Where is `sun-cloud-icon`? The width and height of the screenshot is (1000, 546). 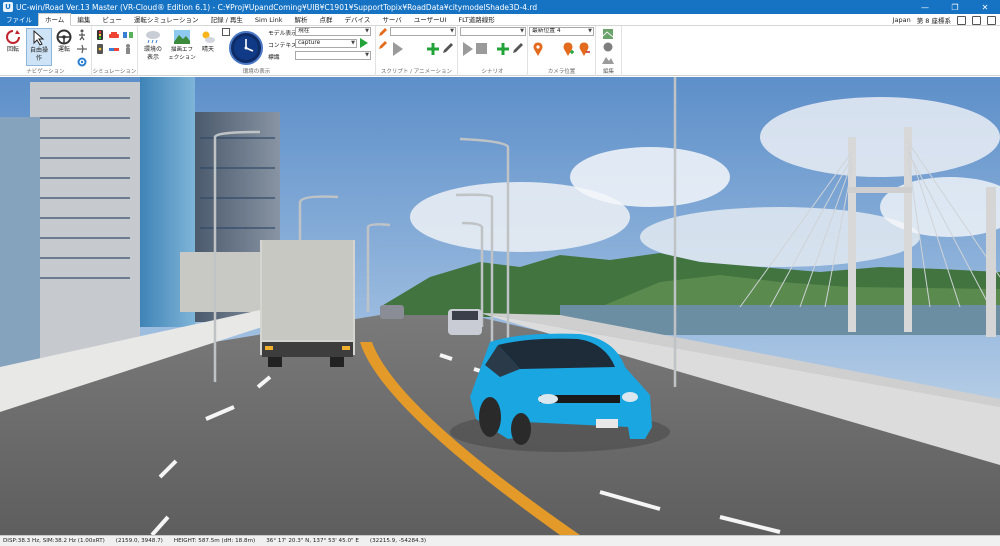
sun-cloud-icon is located at coordinates (208, 37).